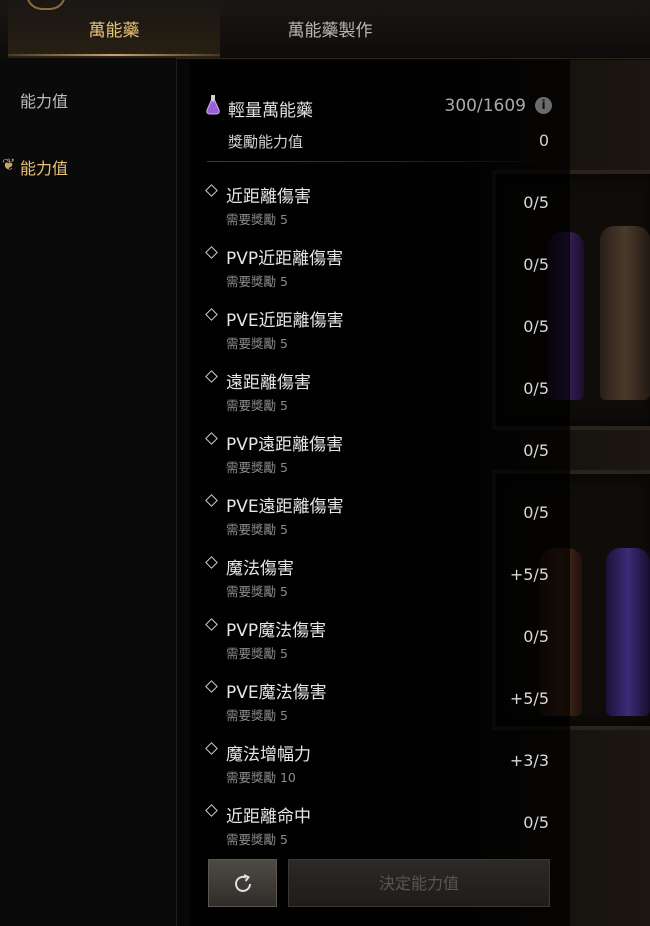 This screenshot has width=650, height=926. What do you see at coordinates (380, 523) in the screenshot?
I see `stat-row: PVE遠距離傷害 需要獎勵 5 0/5` at bounding box center [380, 523].